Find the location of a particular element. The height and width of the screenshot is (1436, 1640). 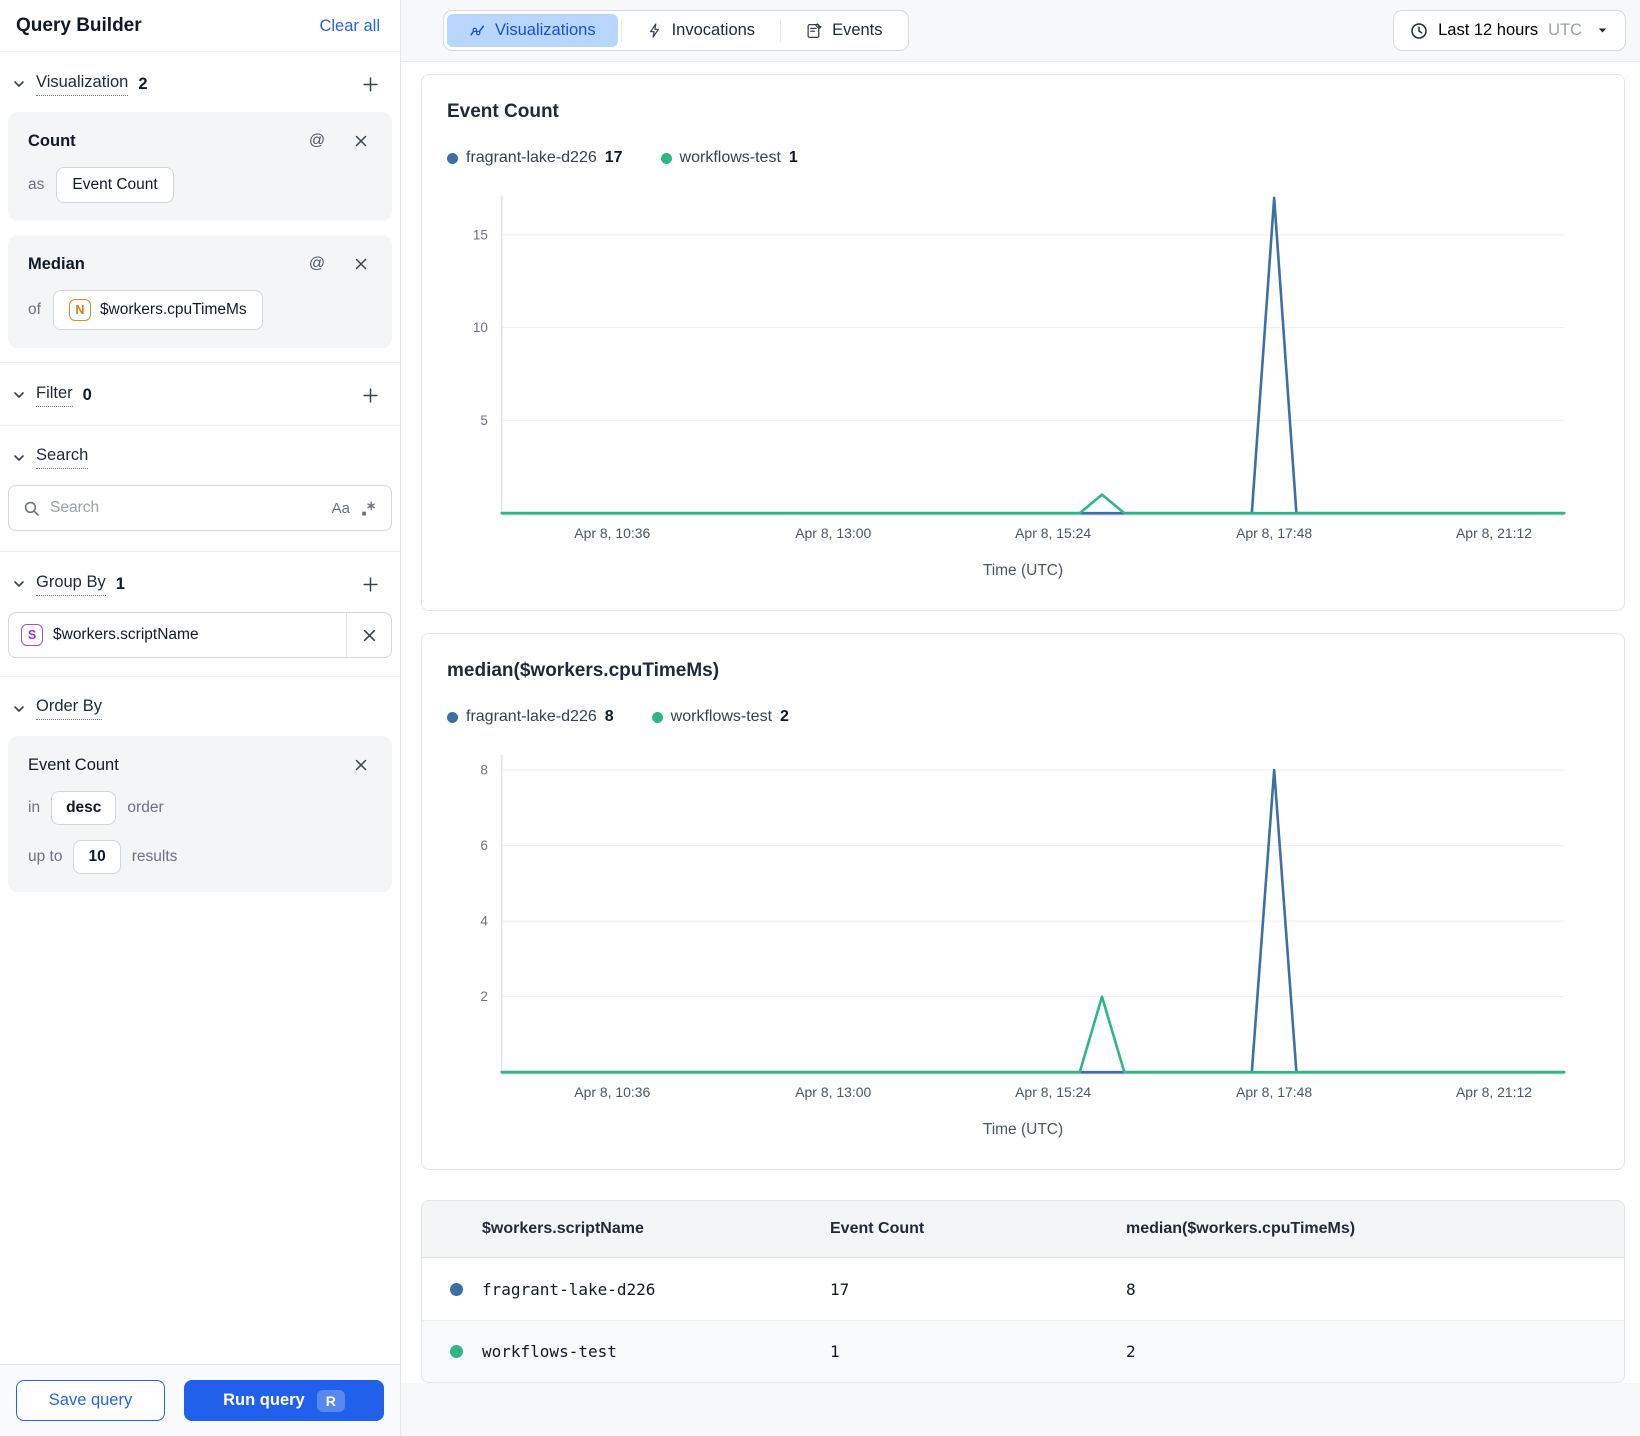

in-label: in is located at coordinates (34, 807).